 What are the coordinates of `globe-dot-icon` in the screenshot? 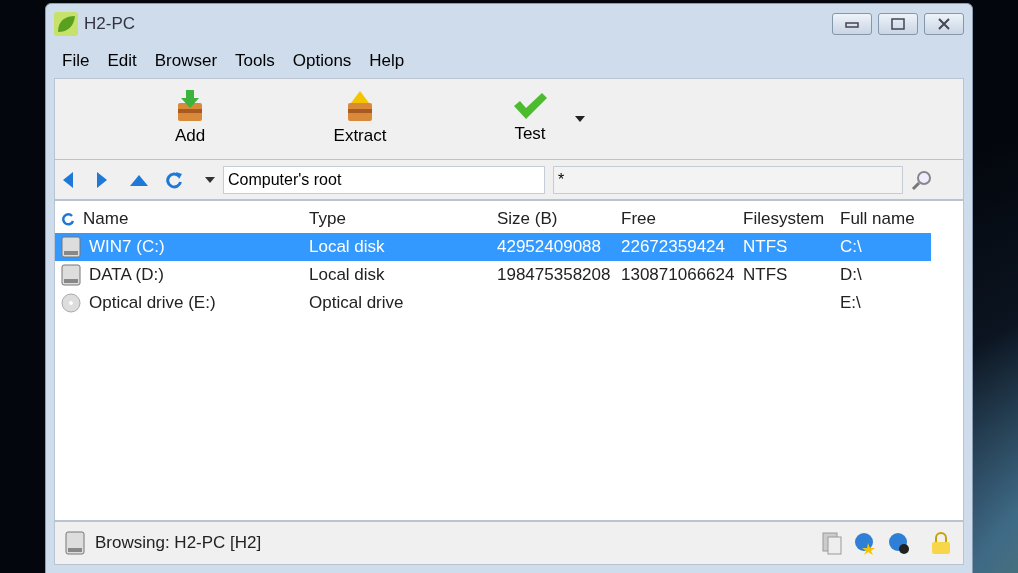 It's located at (899, 543).